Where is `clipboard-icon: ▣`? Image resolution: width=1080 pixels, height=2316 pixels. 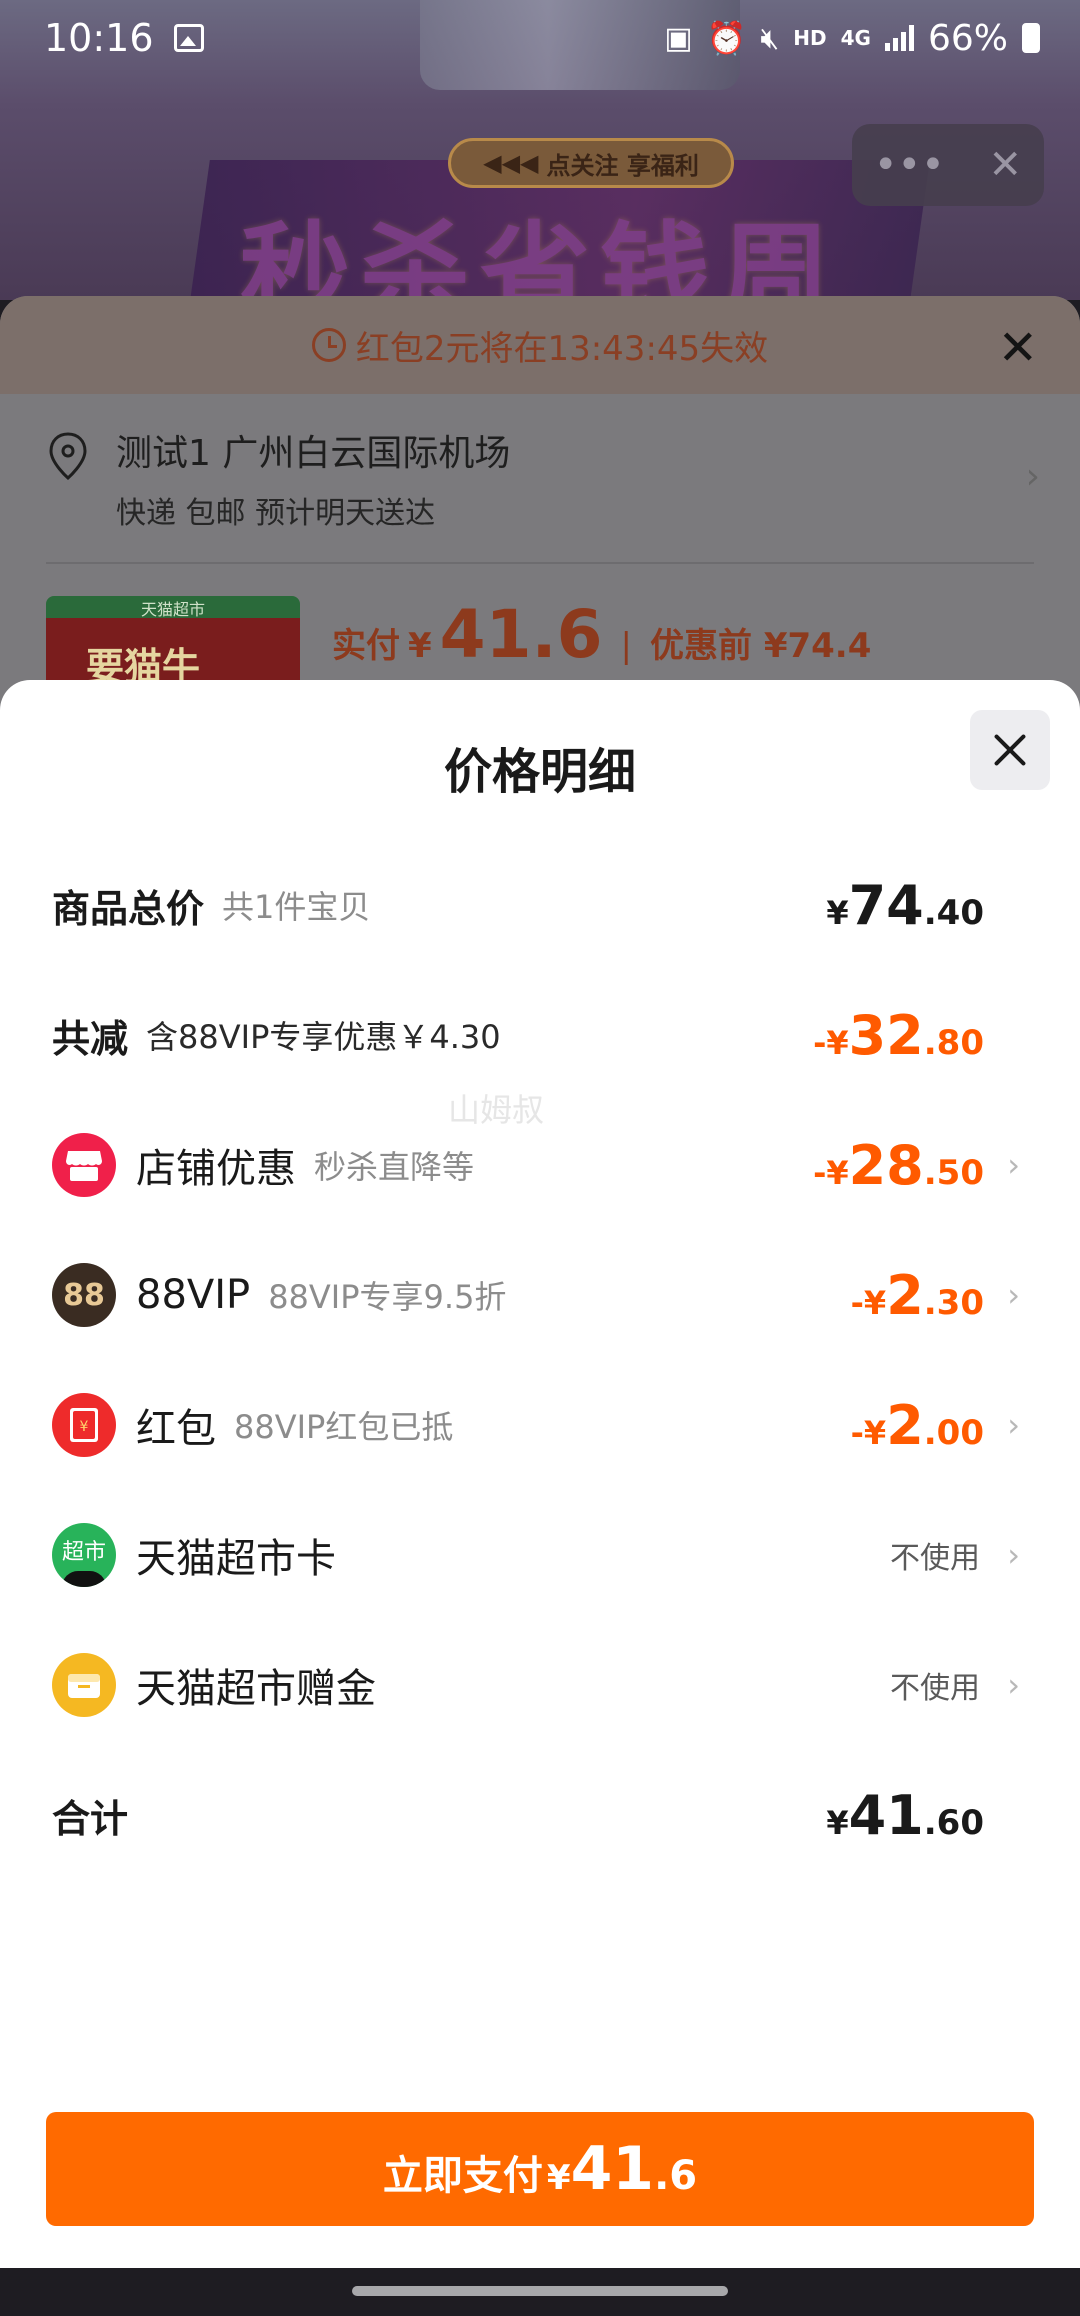
clipboard-icon: ▣ is located at coordinates (678, 38).